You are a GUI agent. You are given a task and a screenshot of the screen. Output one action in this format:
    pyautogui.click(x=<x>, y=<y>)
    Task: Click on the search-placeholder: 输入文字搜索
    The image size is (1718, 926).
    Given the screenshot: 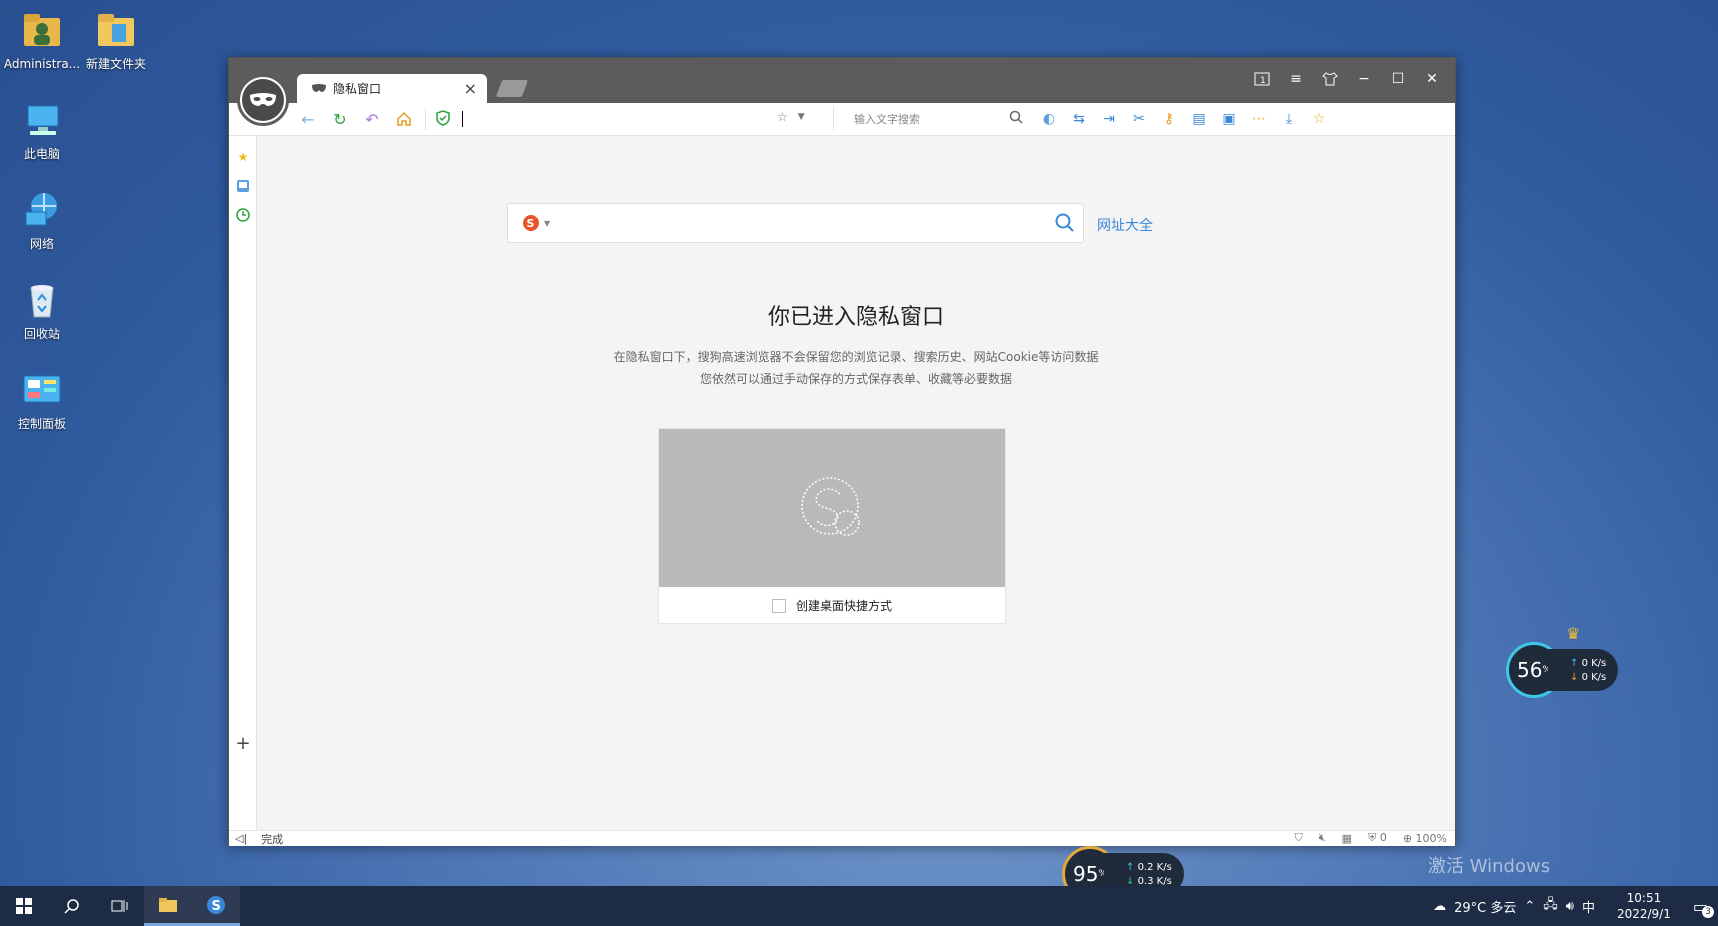 What is the action you would take?
    pyautogui.click(x=887, y=119)
    